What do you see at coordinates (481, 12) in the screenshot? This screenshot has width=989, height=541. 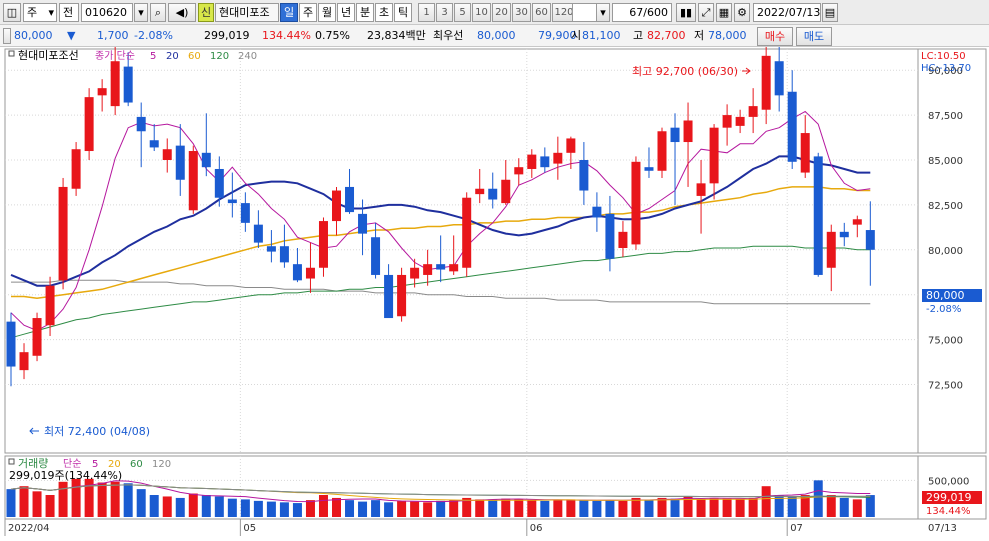 I see `interval-button-3: 10` at bounding box center [481, 12].